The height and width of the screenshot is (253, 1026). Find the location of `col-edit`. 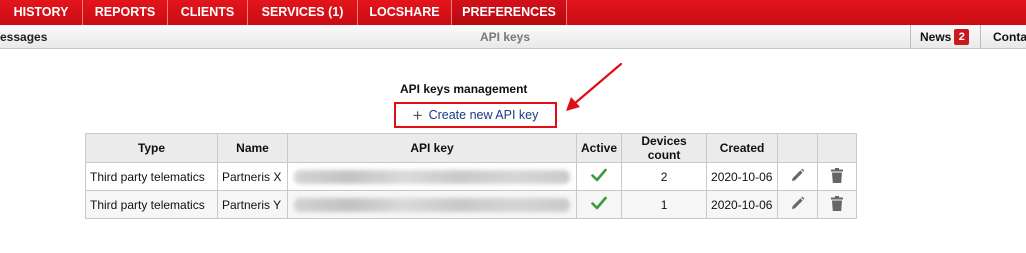

col-edit is located at coordinates (798, 148).